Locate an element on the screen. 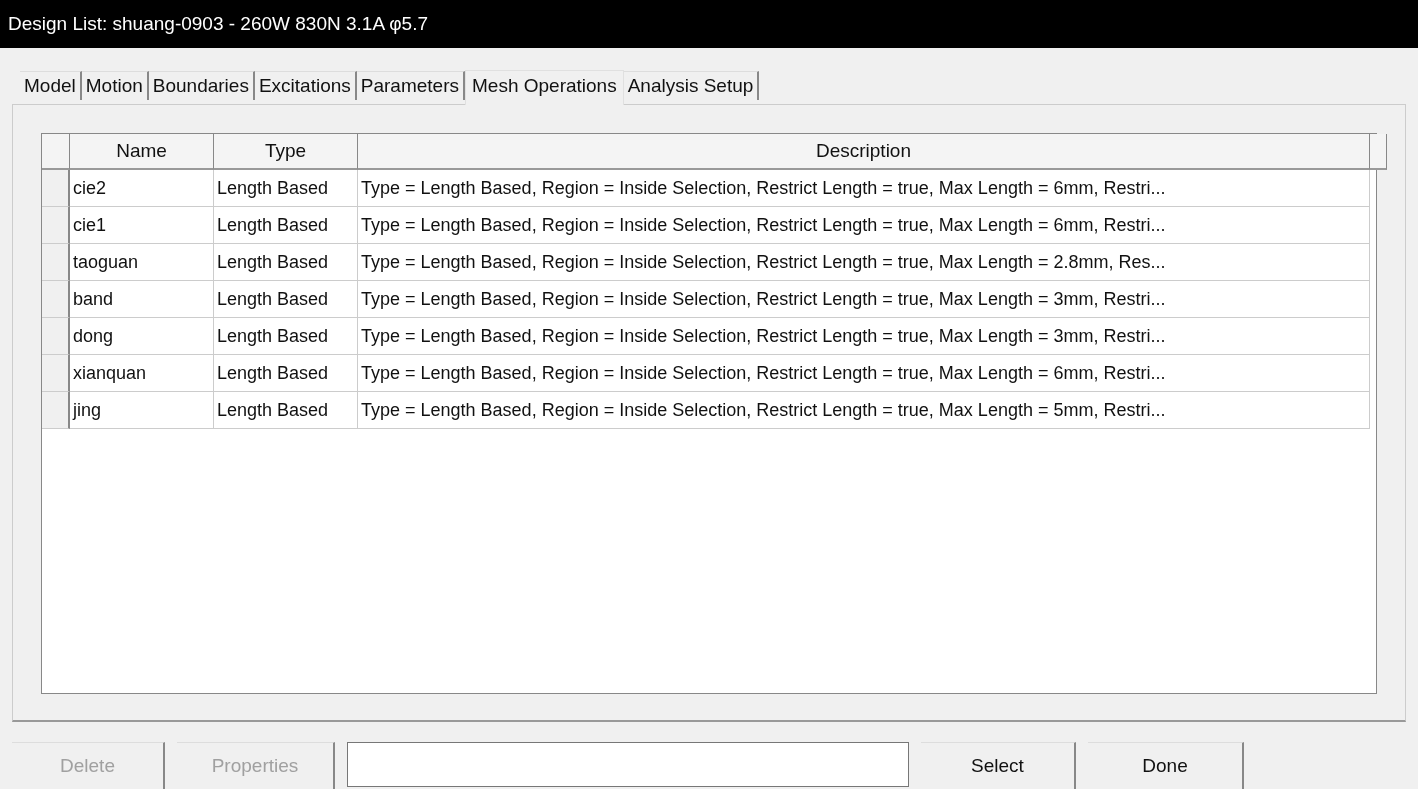 The width and height of the screenshot is (1418, 789). tab: Motion is located at coordinates (115, 85).